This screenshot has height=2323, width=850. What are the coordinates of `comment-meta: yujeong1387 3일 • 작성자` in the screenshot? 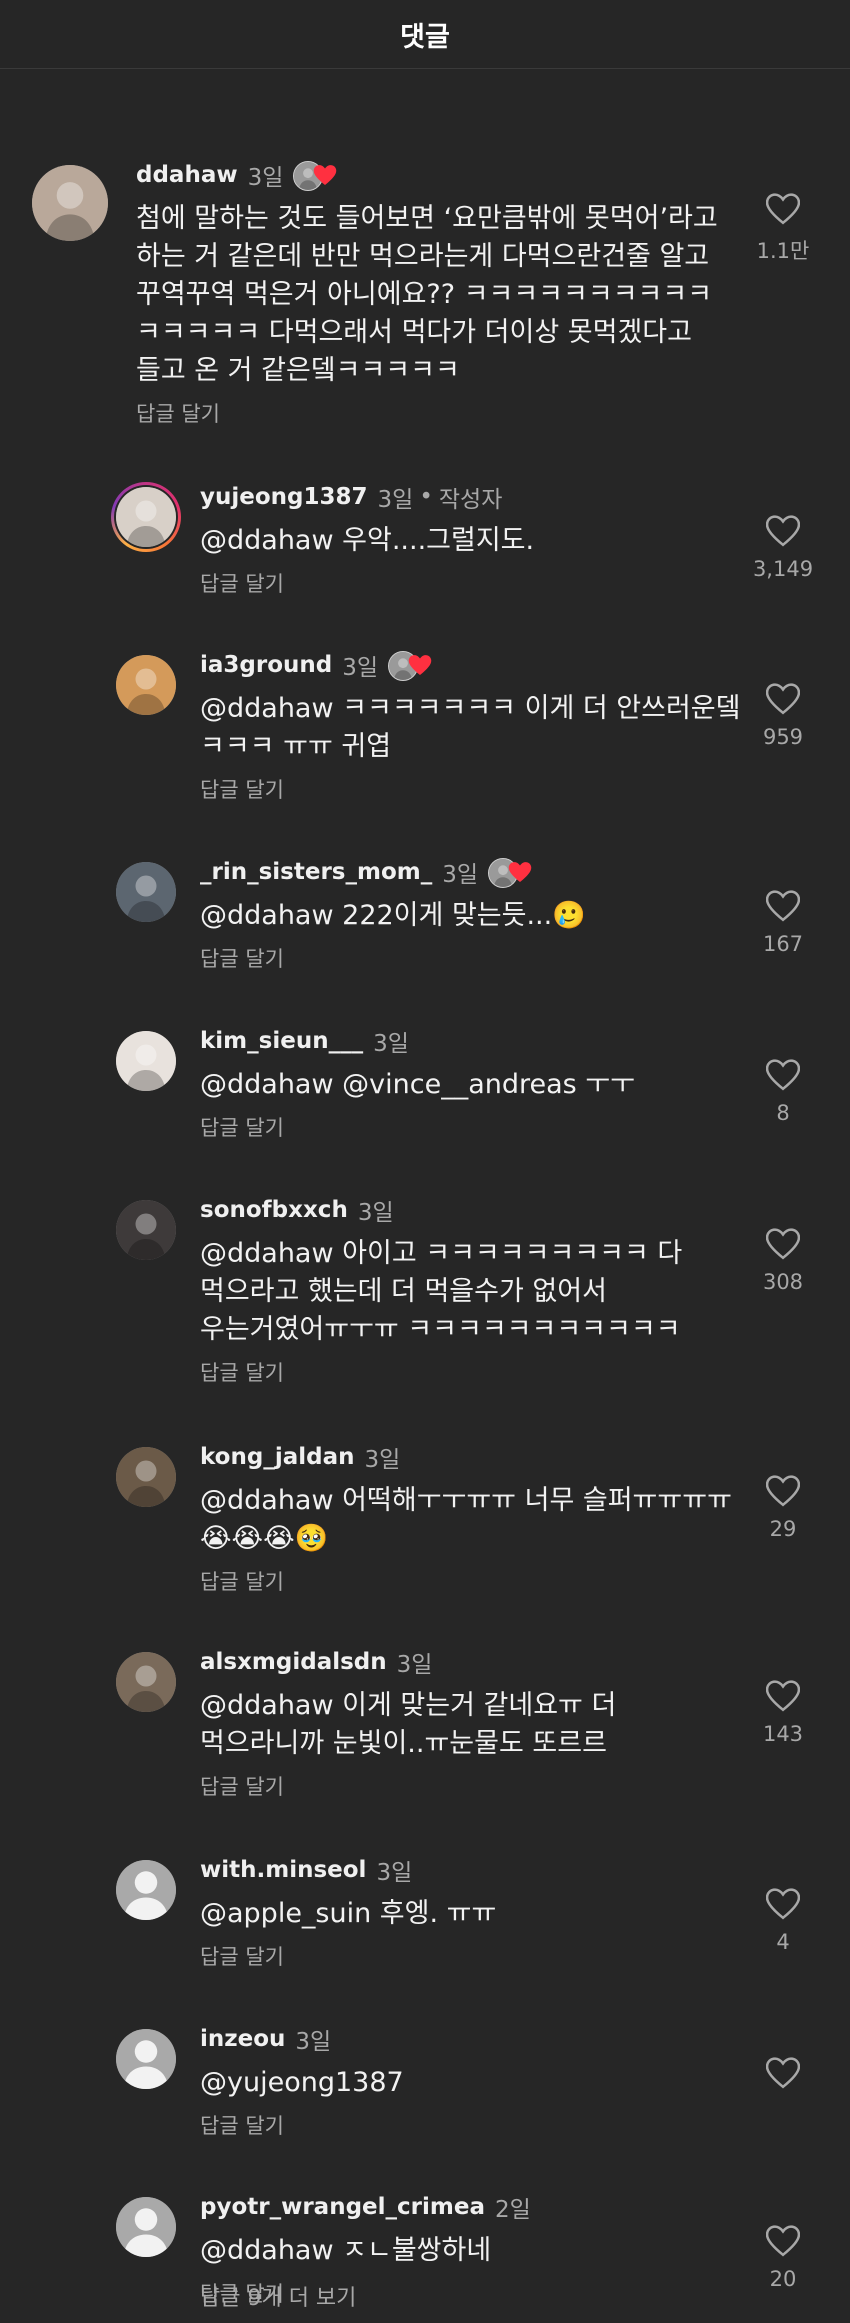 It's located at (351, 497).